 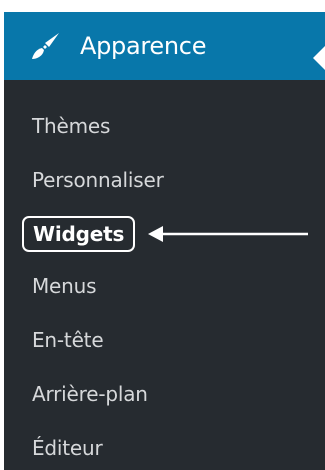 What do you see at coordinates (68, 340) in the screenshot?
I see `submenu-item-en-tete: En-tête` at bounding box center [68, 340].